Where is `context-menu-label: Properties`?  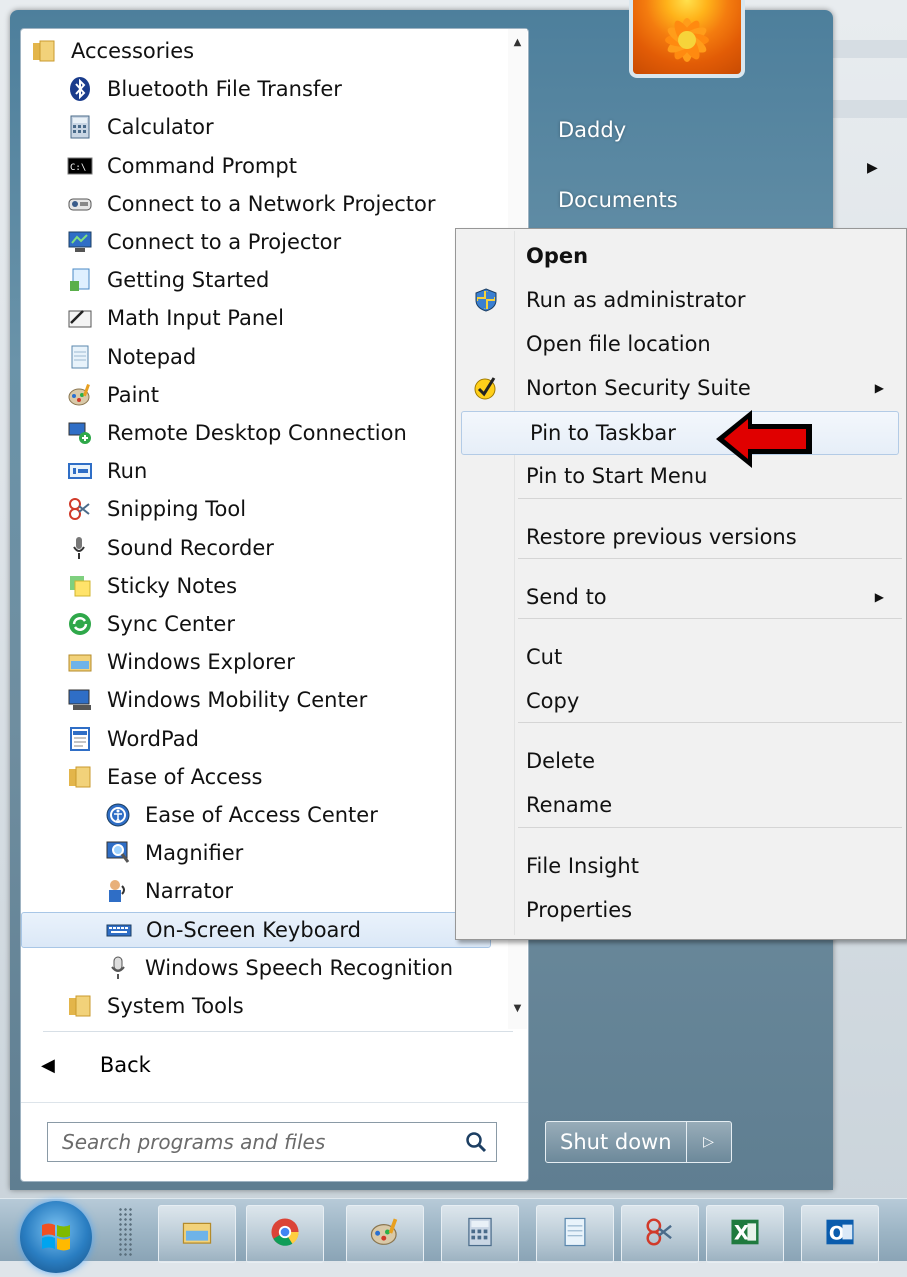
context-menu-label: Properties is located at coordinates (579, 910).